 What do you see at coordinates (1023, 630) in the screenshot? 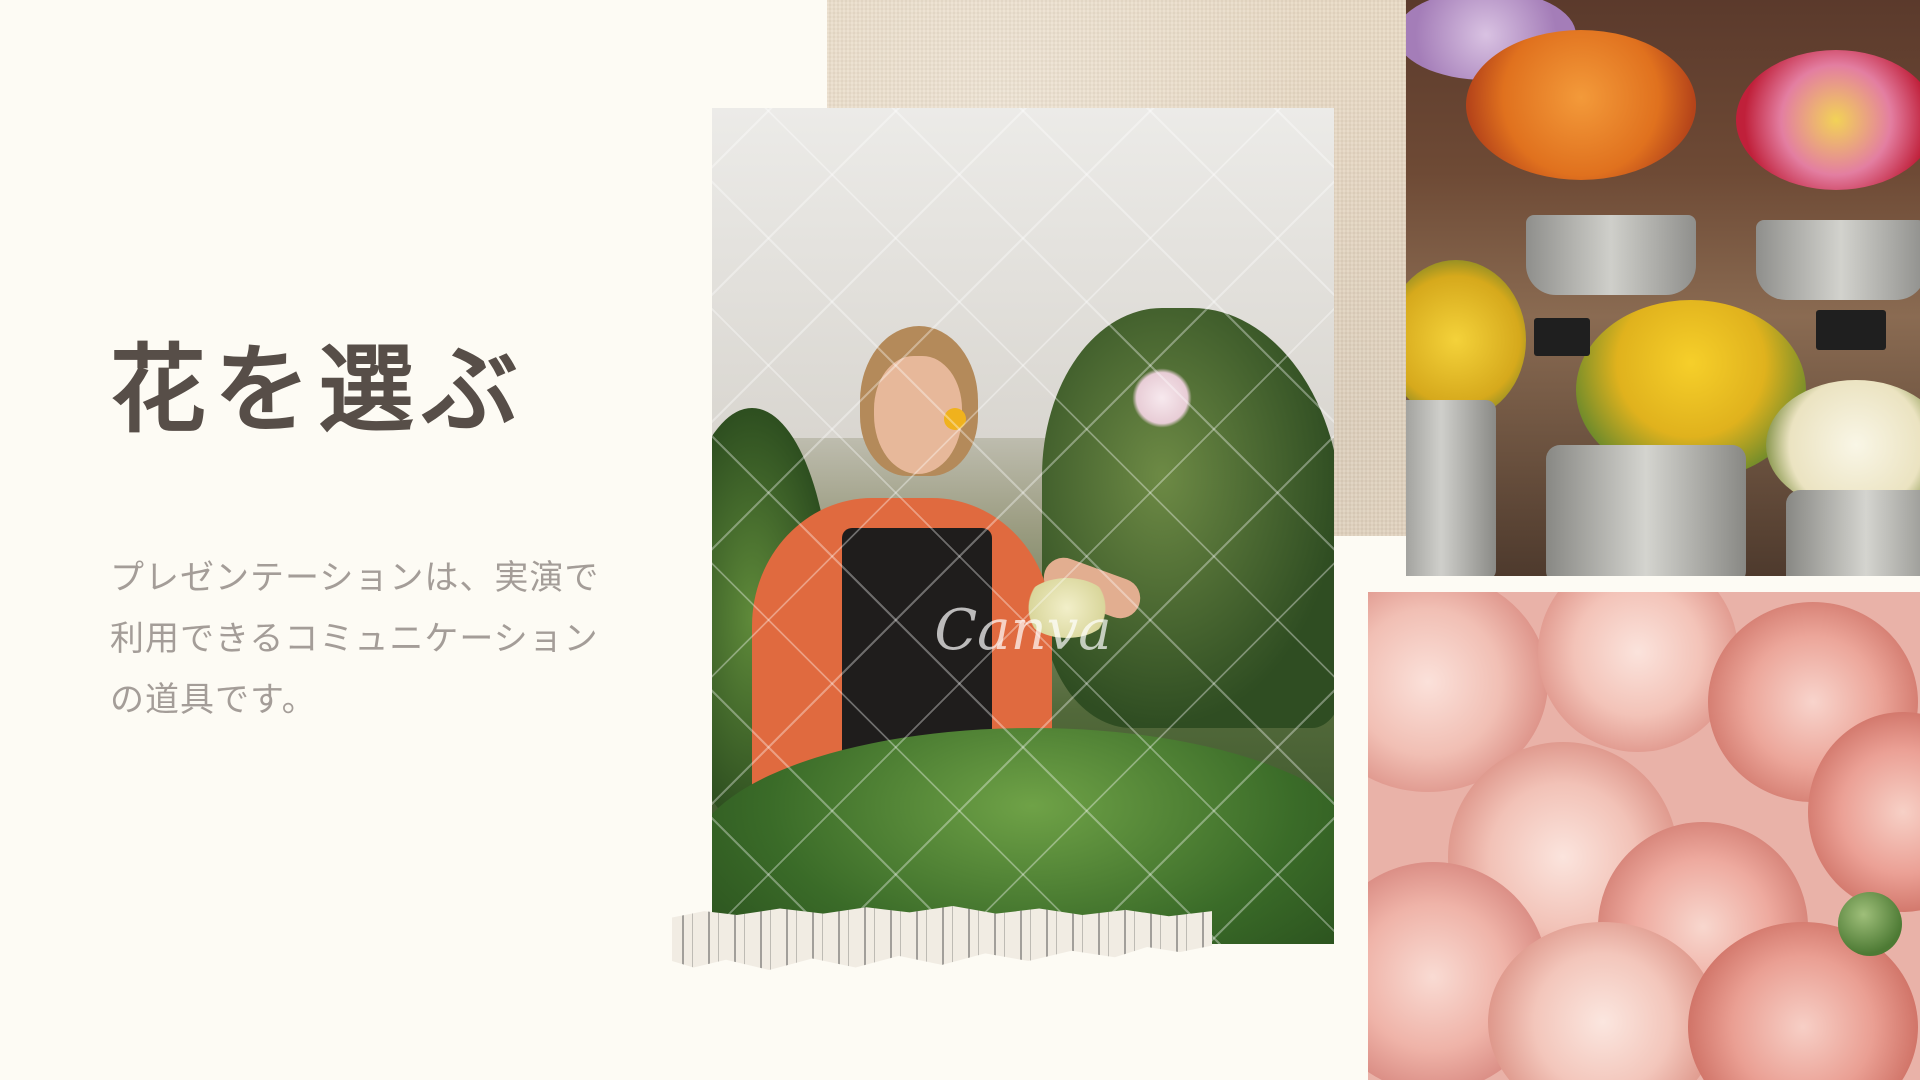
I see `canva-watermark: Canva` at bounding box center [1023, 630].